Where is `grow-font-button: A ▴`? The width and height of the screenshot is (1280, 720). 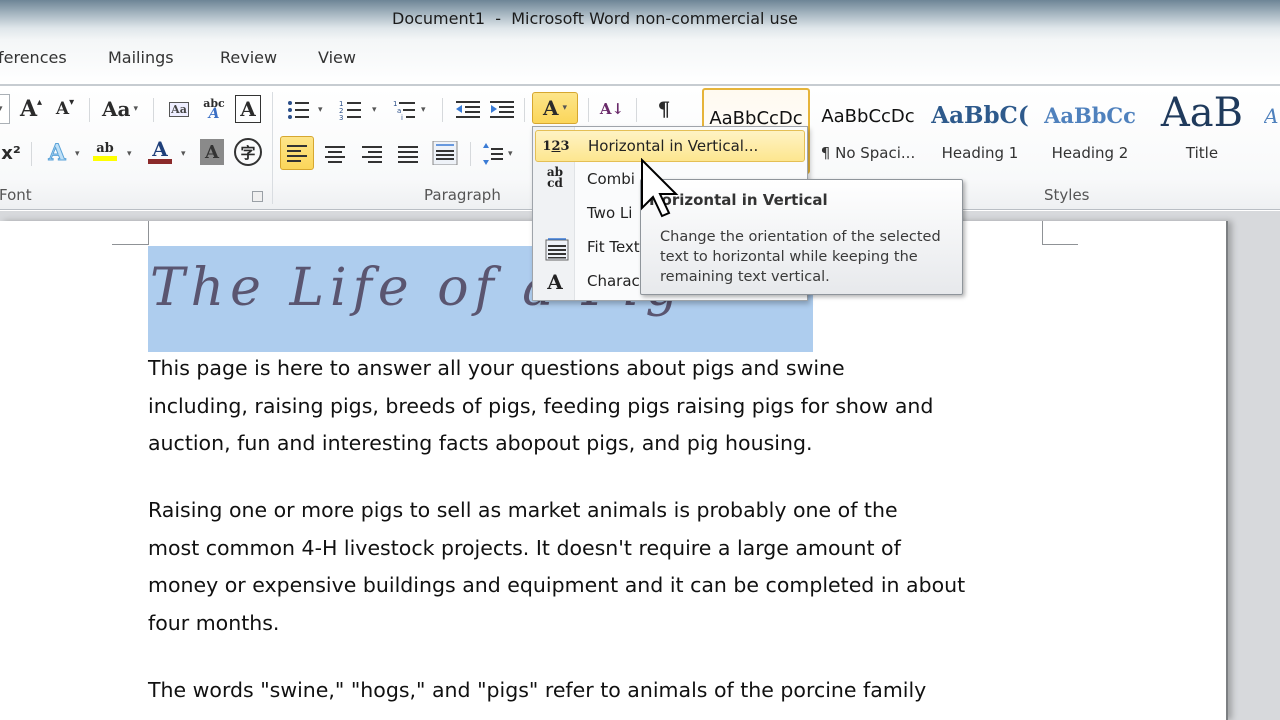 grow-font-button: A ▴ is located at coordinates (31, 109).